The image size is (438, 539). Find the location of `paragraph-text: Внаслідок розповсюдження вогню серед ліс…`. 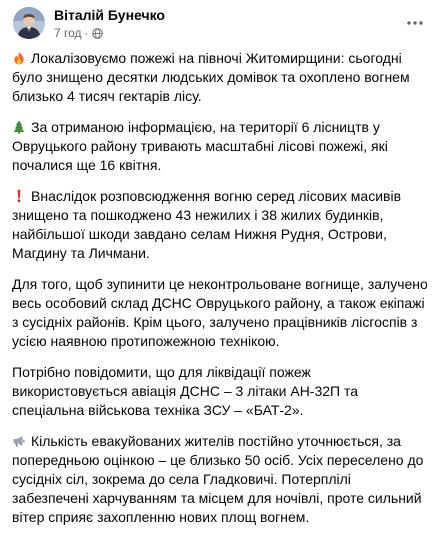

paragraph-text: Внаслідок розповсюдження вогню серед ліс… is located at coordinates (207, 224).